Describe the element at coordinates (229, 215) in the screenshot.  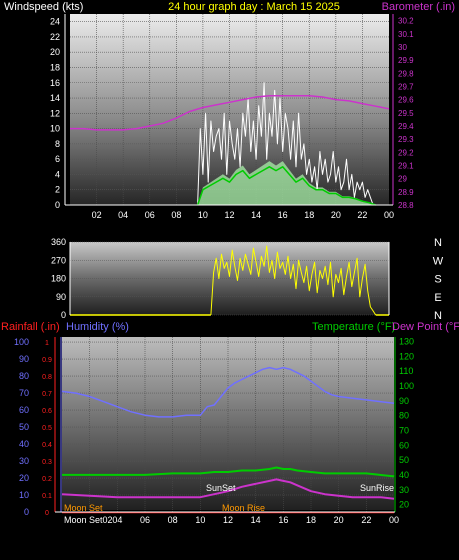
I see `wind-hour-tick-label: 12` at that location.